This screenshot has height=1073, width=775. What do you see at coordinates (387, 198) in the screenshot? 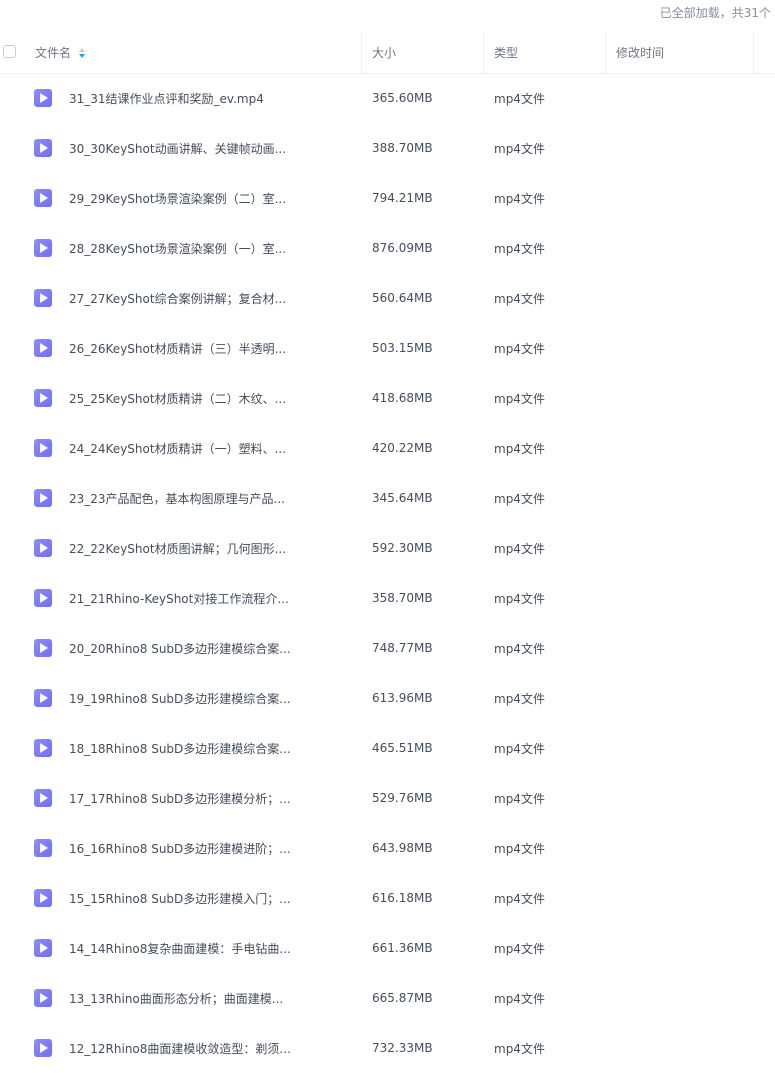
I see `file-row: 29_29KeyShot场景渲染案例（二）室... 794.21MB mp4文件` at bounding box center [387, 198].